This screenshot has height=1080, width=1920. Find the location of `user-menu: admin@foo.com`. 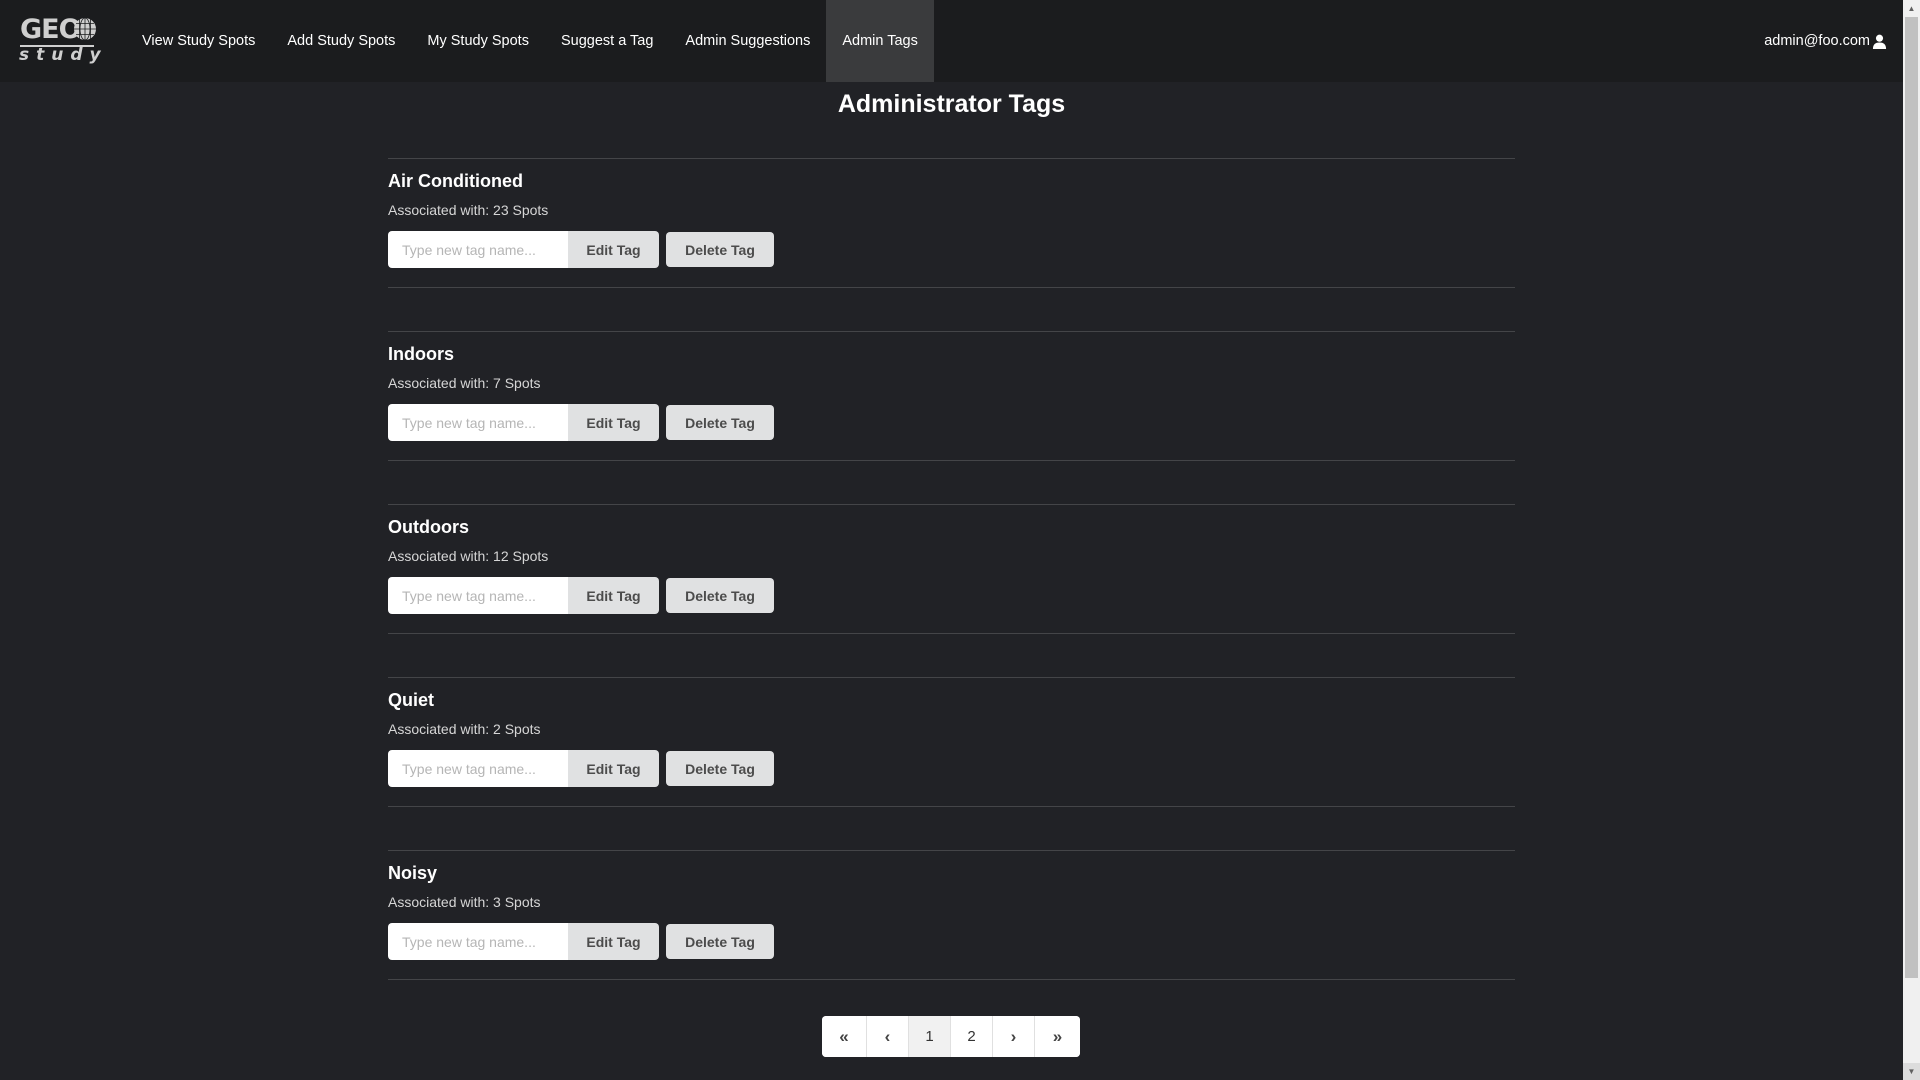

user-menu: admin@foo.com is located at coordinates (1825, 41).